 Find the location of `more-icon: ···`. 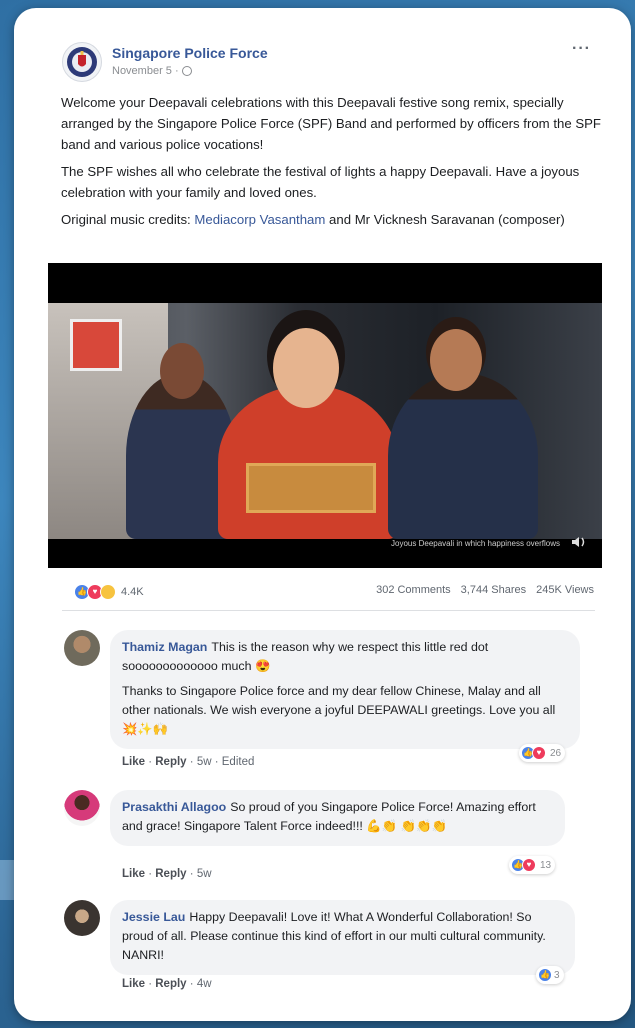

more-icon: ··· is located at coordinates (581, 49).